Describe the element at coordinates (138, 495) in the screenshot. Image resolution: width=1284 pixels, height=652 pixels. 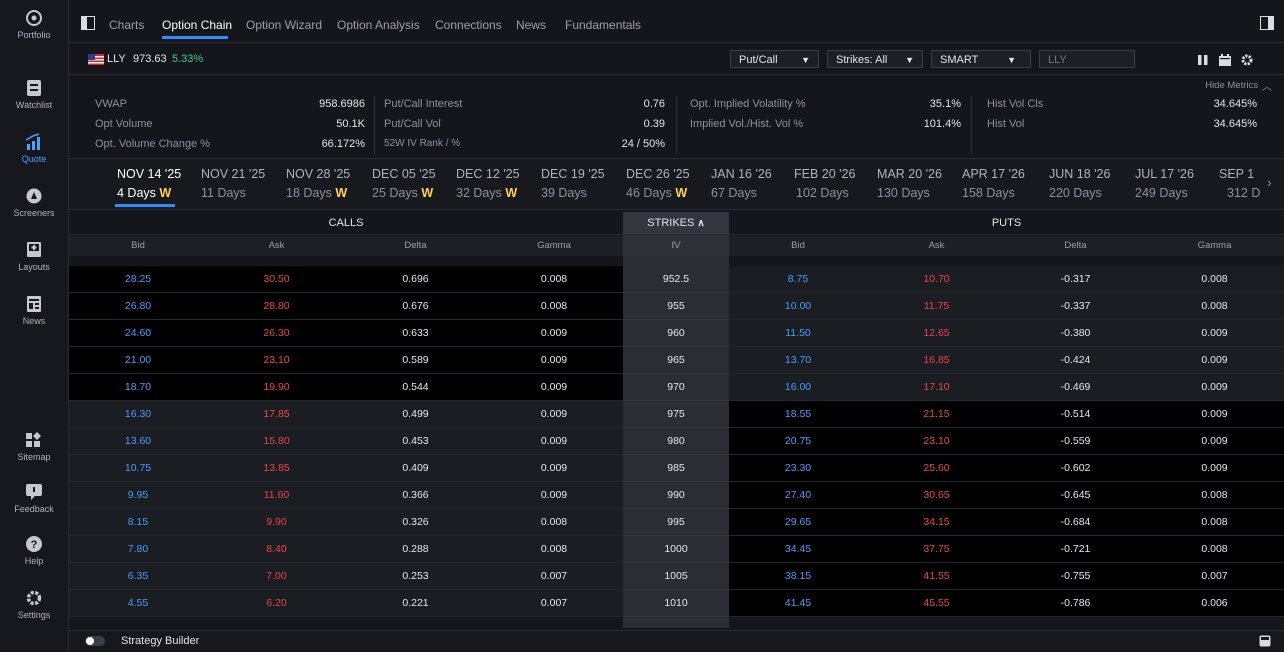
I see `call-bid-cell: 9.95` at that location.